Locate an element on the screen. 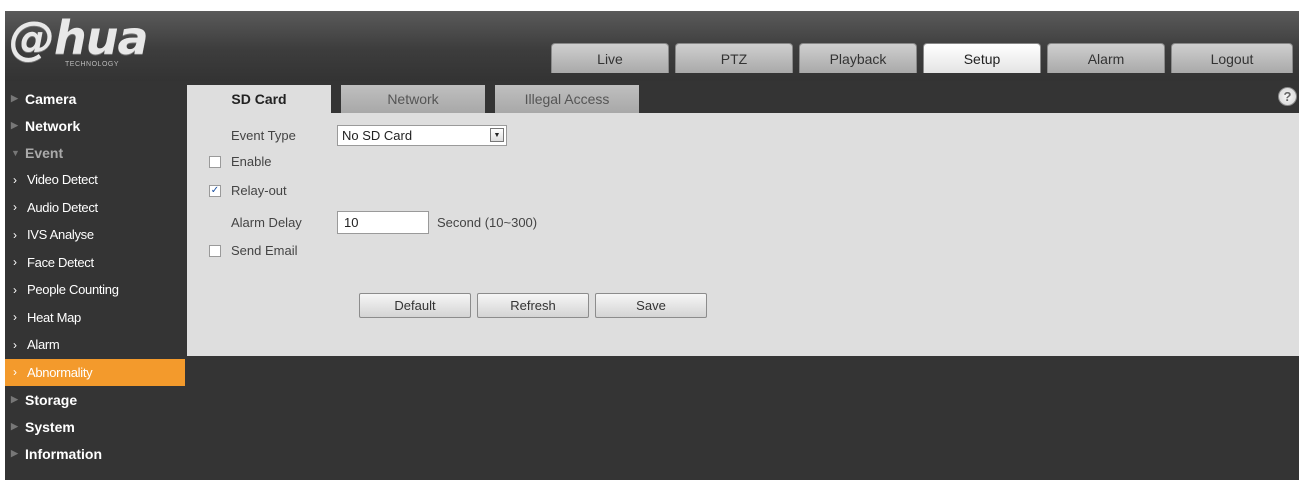 This screenshot has height=480, width=1299. tab-setup: Setup is located at coordinates (982, 58).